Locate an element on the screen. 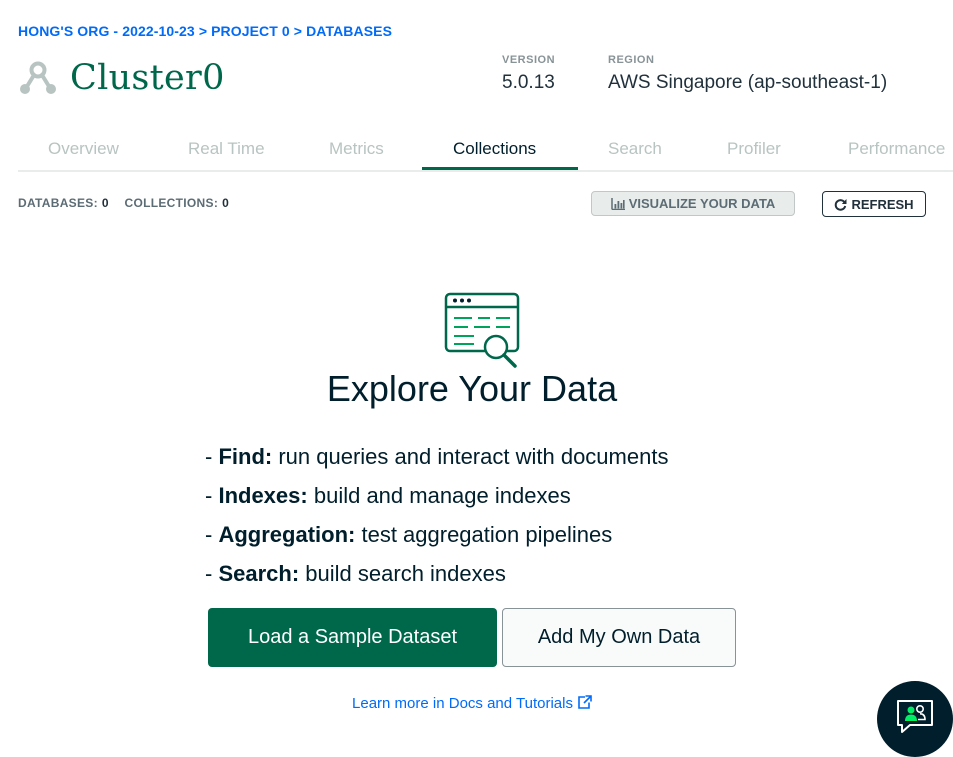 This screenshot has width=953, height=757. bar-chart-icon is located at coordinates (617, 203).